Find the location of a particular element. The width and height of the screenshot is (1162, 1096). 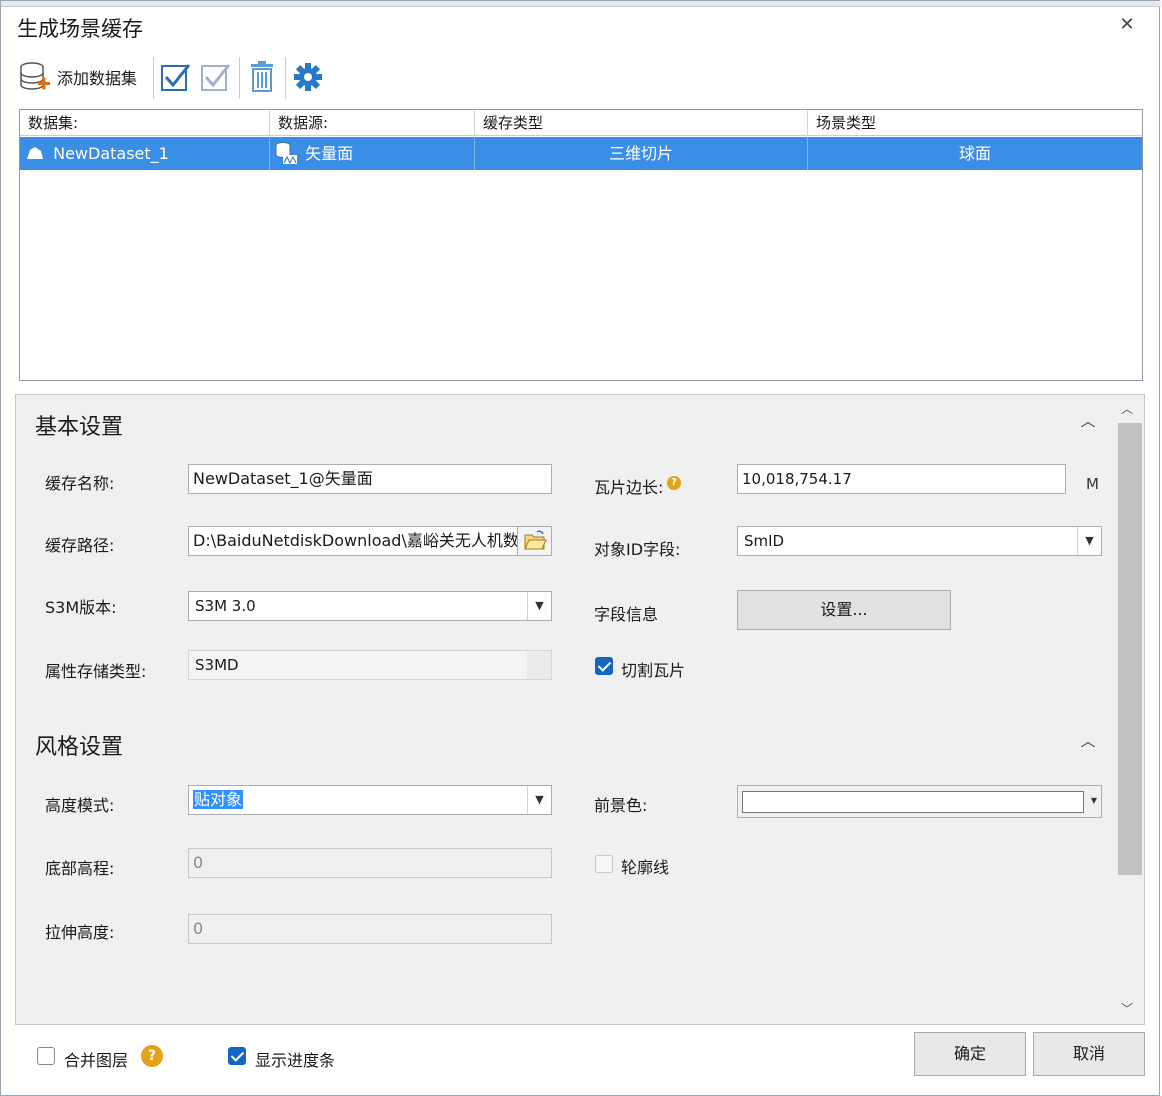

folder-open-icon is located at coordinates (535, 540).